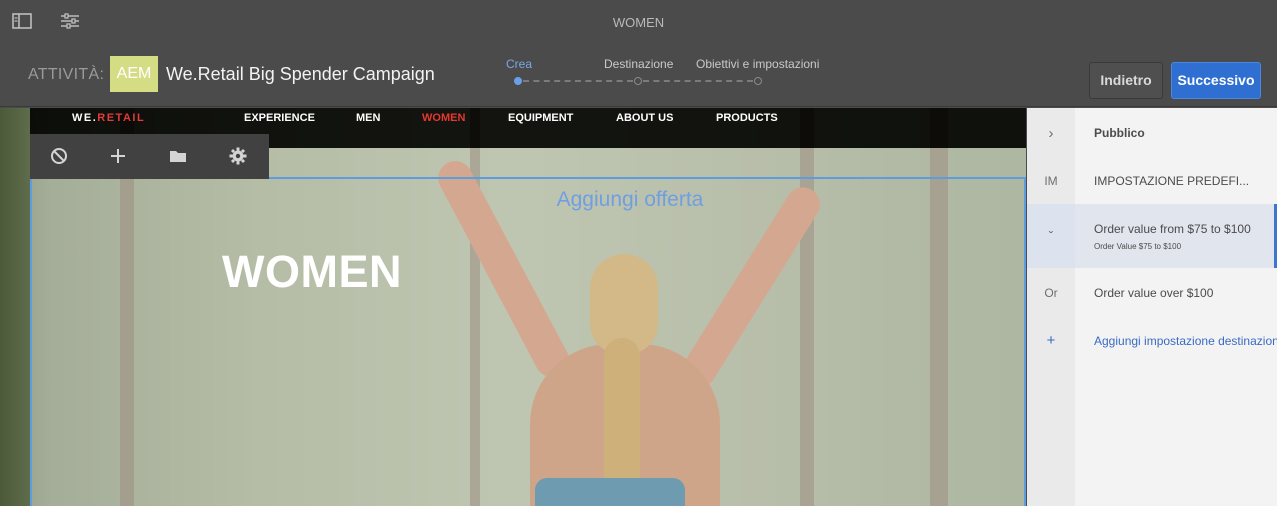  Describe the element at coordinates (312, 271) in the screenshot. I see `hero-title: WOMEN` at that location.